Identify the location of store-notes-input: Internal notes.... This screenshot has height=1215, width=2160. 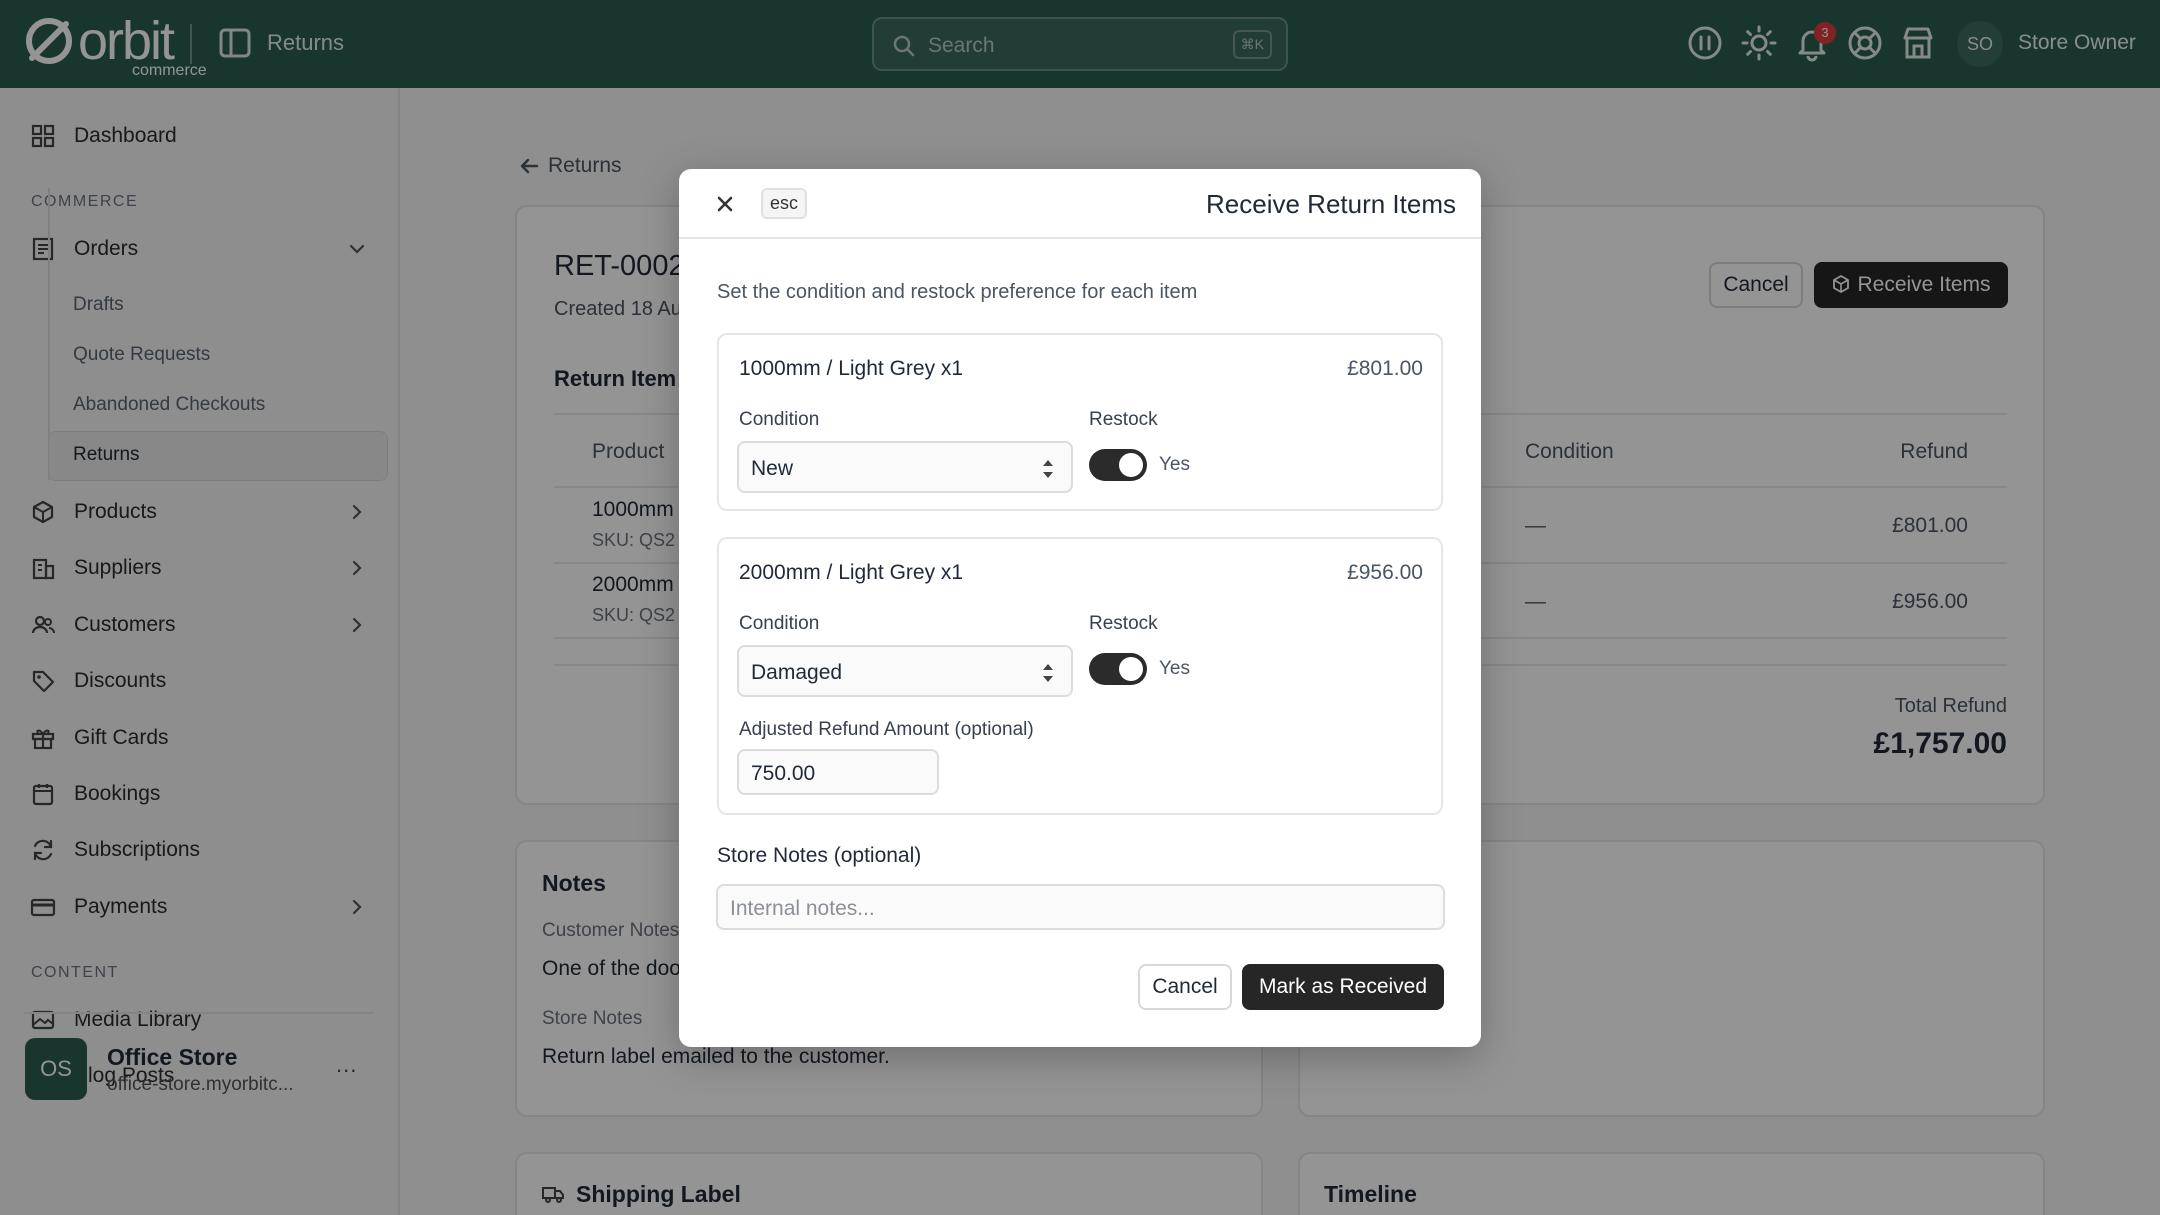
(1080, 907).